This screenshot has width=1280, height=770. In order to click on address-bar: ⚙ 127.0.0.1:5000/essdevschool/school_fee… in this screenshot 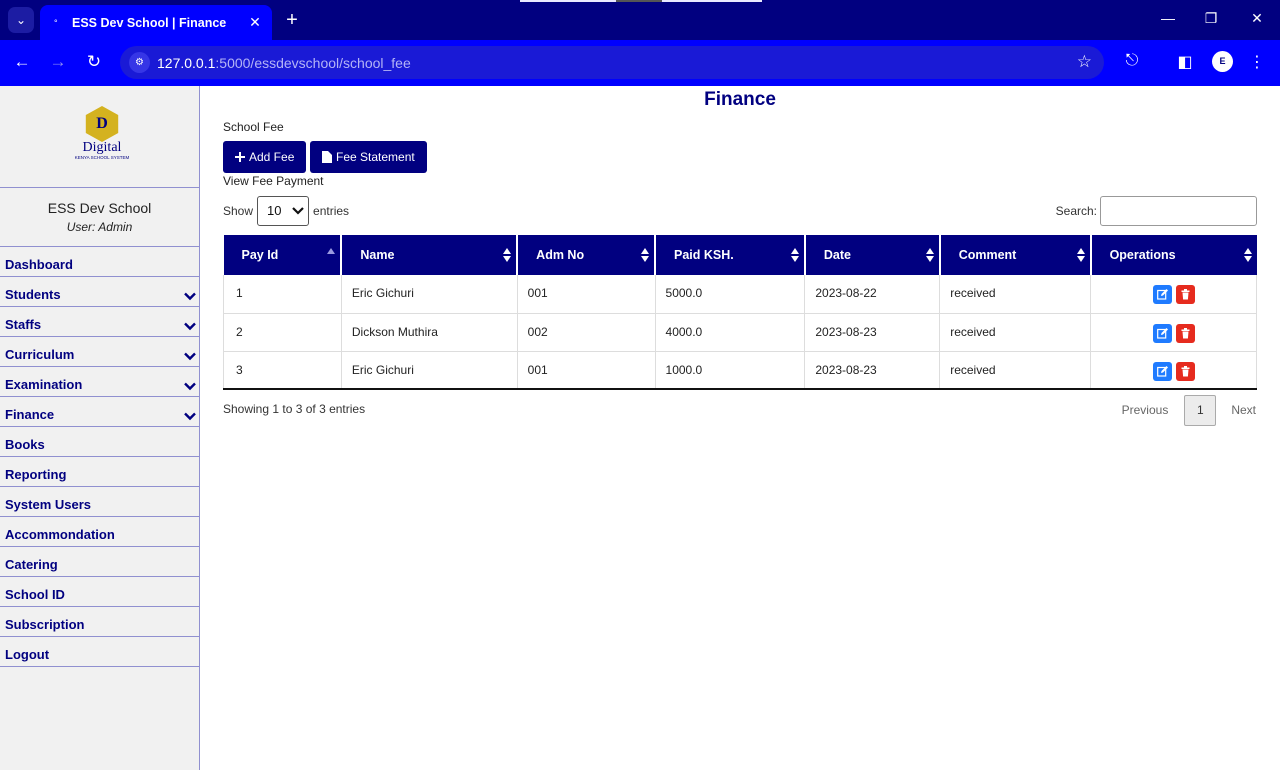, I will do `click(612, 62)`.